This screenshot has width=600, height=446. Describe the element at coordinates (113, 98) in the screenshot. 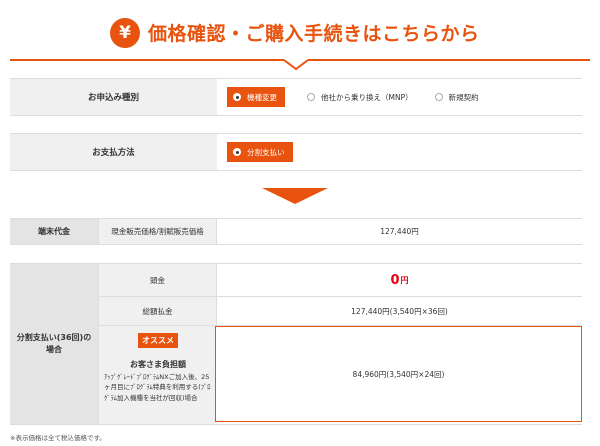

I see `application-type-label: お申込み種別` at that location.